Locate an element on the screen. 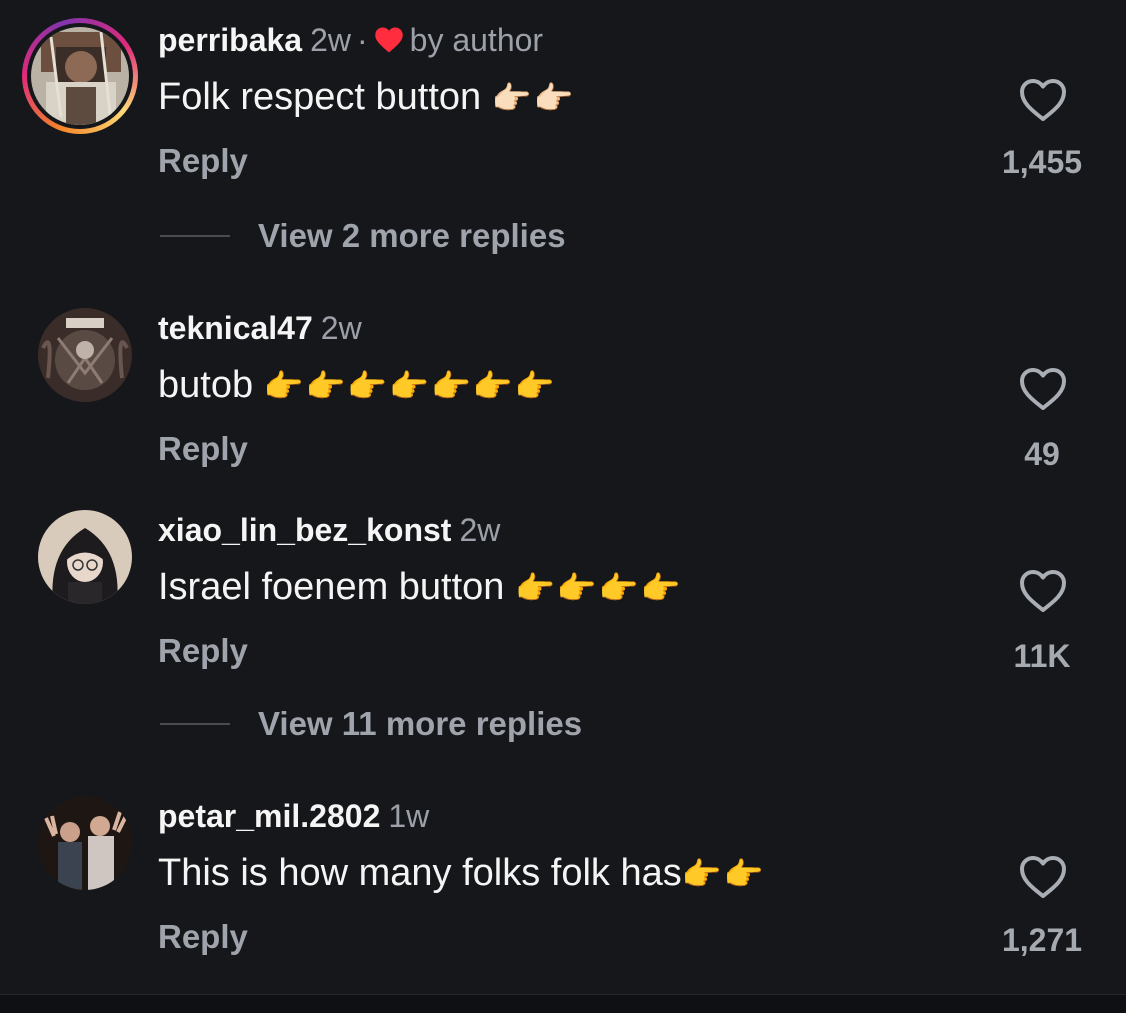 The image size is (1126, 1013). avatar-story-ring is located at coordinates (80, 76).